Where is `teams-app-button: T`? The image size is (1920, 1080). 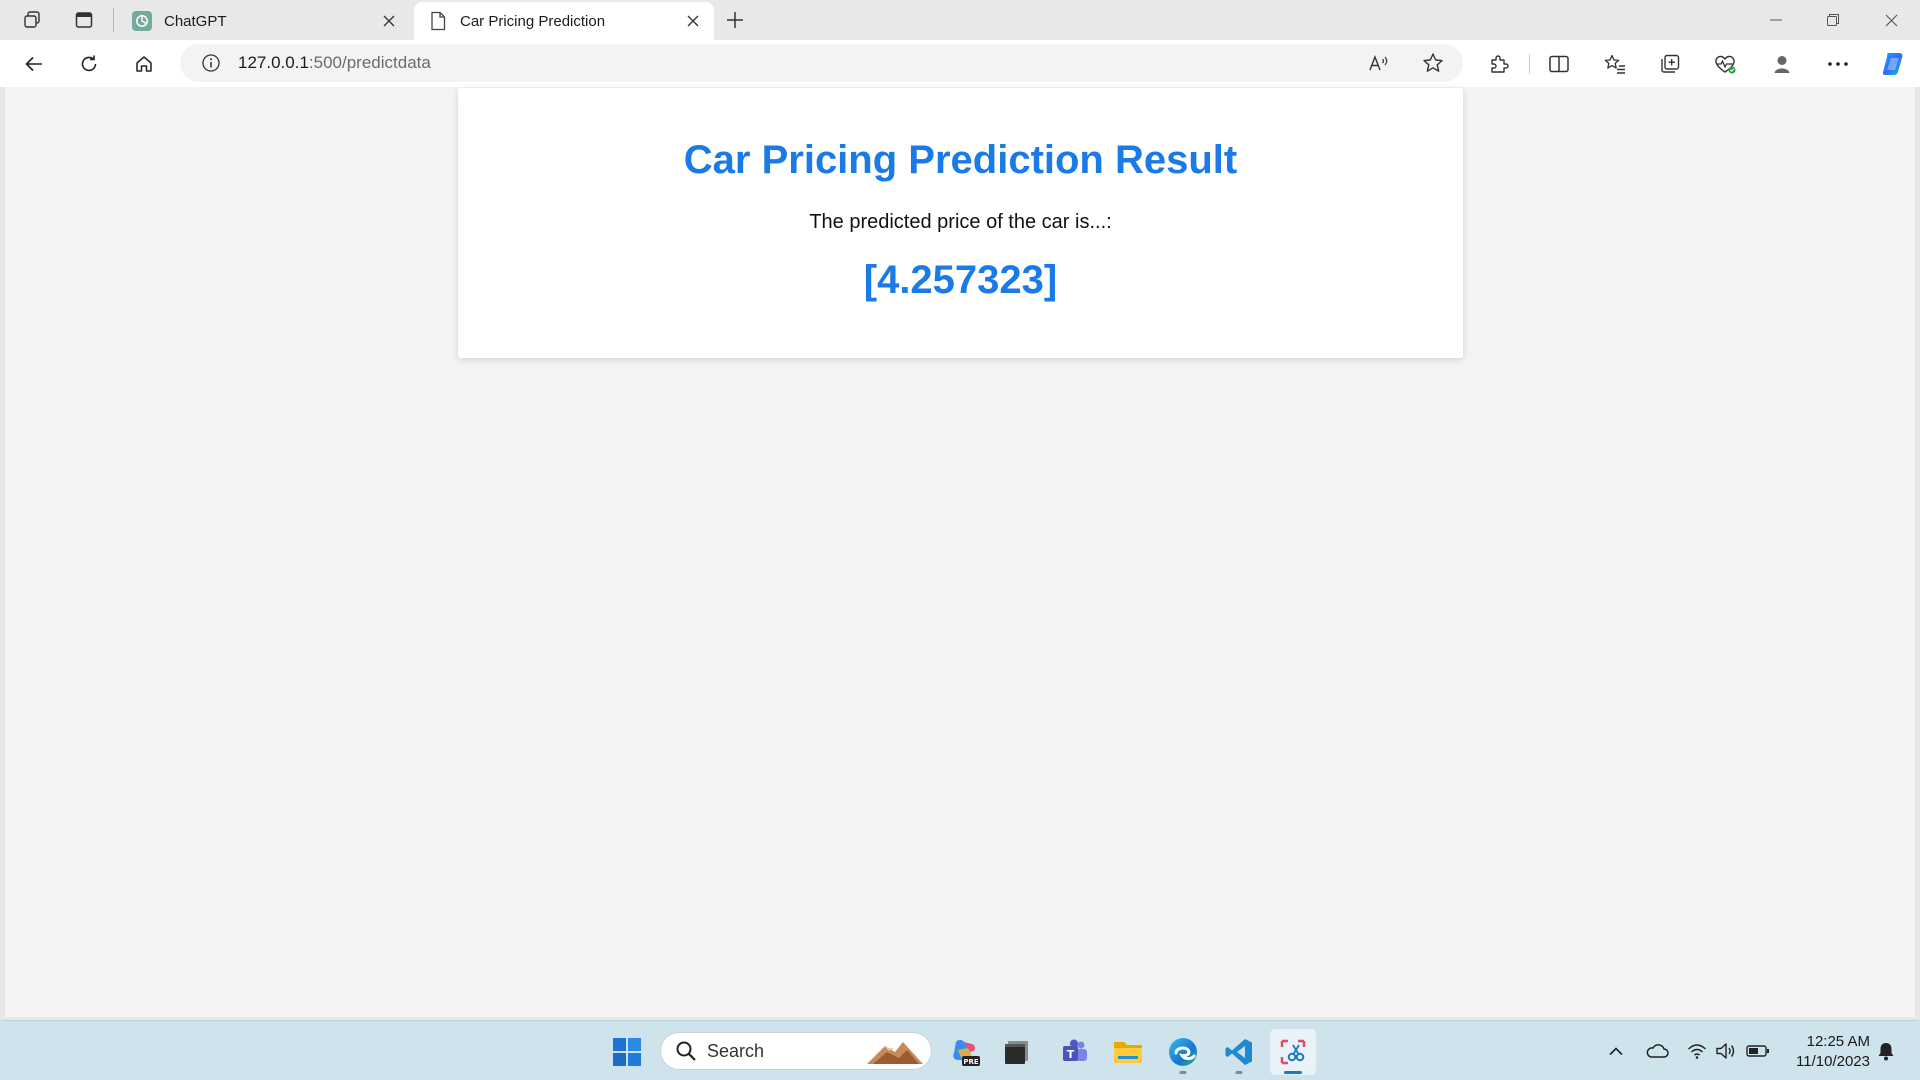 teams-app-button: T is located at coordinates (1075, 1052).